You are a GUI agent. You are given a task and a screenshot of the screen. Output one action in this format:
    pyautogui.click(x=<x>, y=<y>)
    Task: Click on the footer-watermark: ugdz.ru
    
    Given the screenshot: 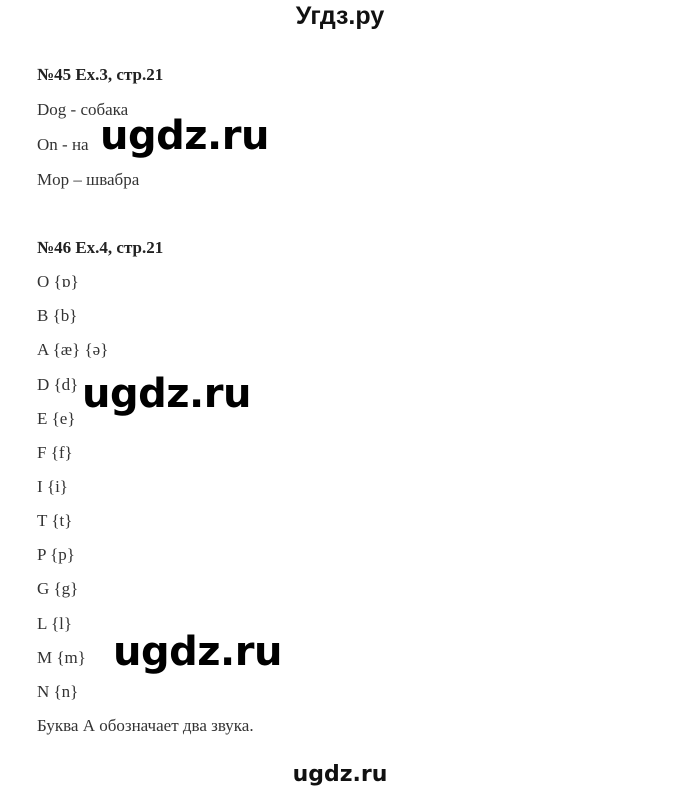 What is the action you would take?
    pyautogui.click(x=340, y=774)
    